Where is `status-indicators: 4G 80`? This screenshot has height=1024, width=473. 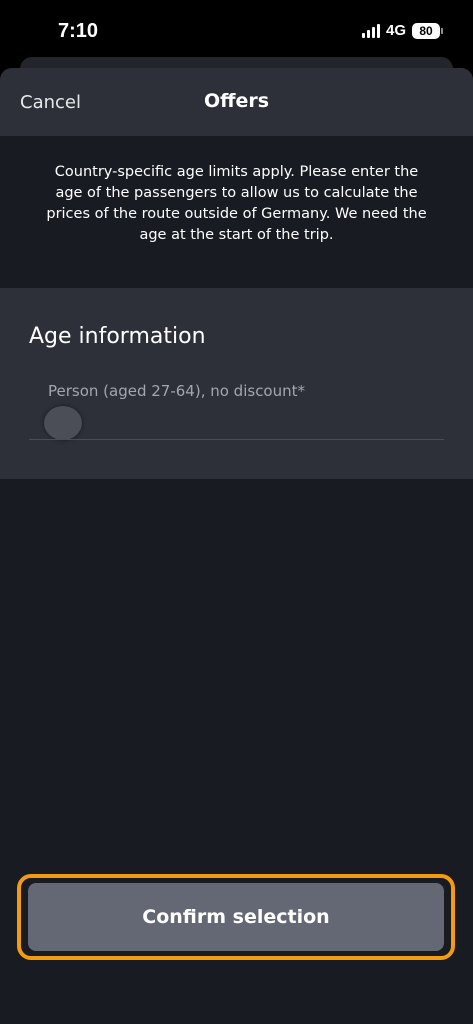
status-indicators: 4G 80 is located at coordinates (402, 30).